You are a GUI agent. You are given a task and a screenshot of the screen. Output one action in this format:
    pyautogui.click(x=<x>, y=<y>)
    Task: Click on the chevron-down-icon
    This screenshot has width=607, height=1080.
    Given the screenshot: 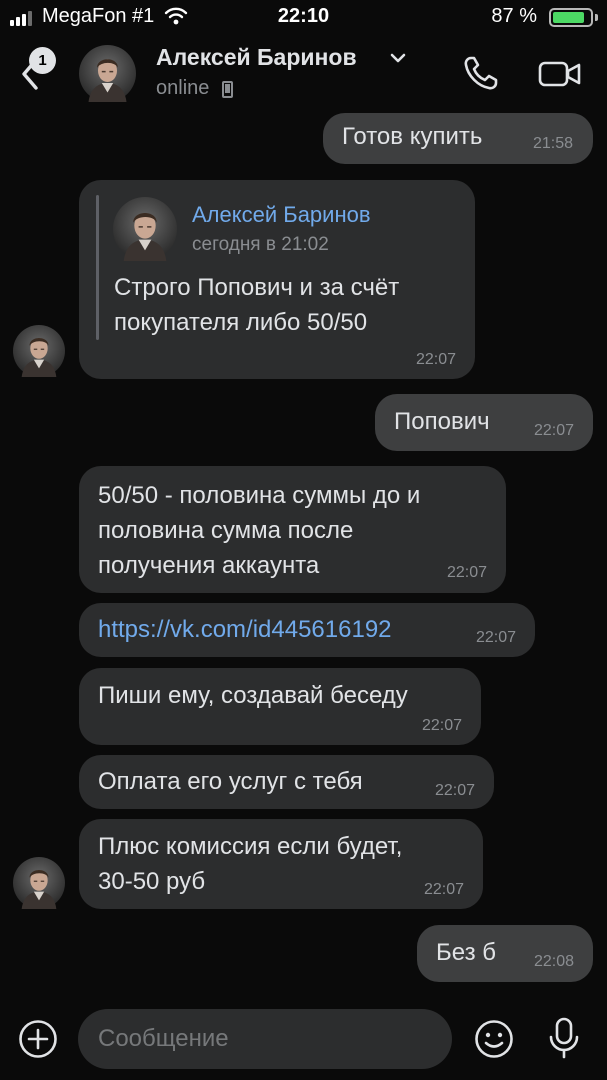 What is the action you would take?
    pyautogui.click(x=398, y=58)
    